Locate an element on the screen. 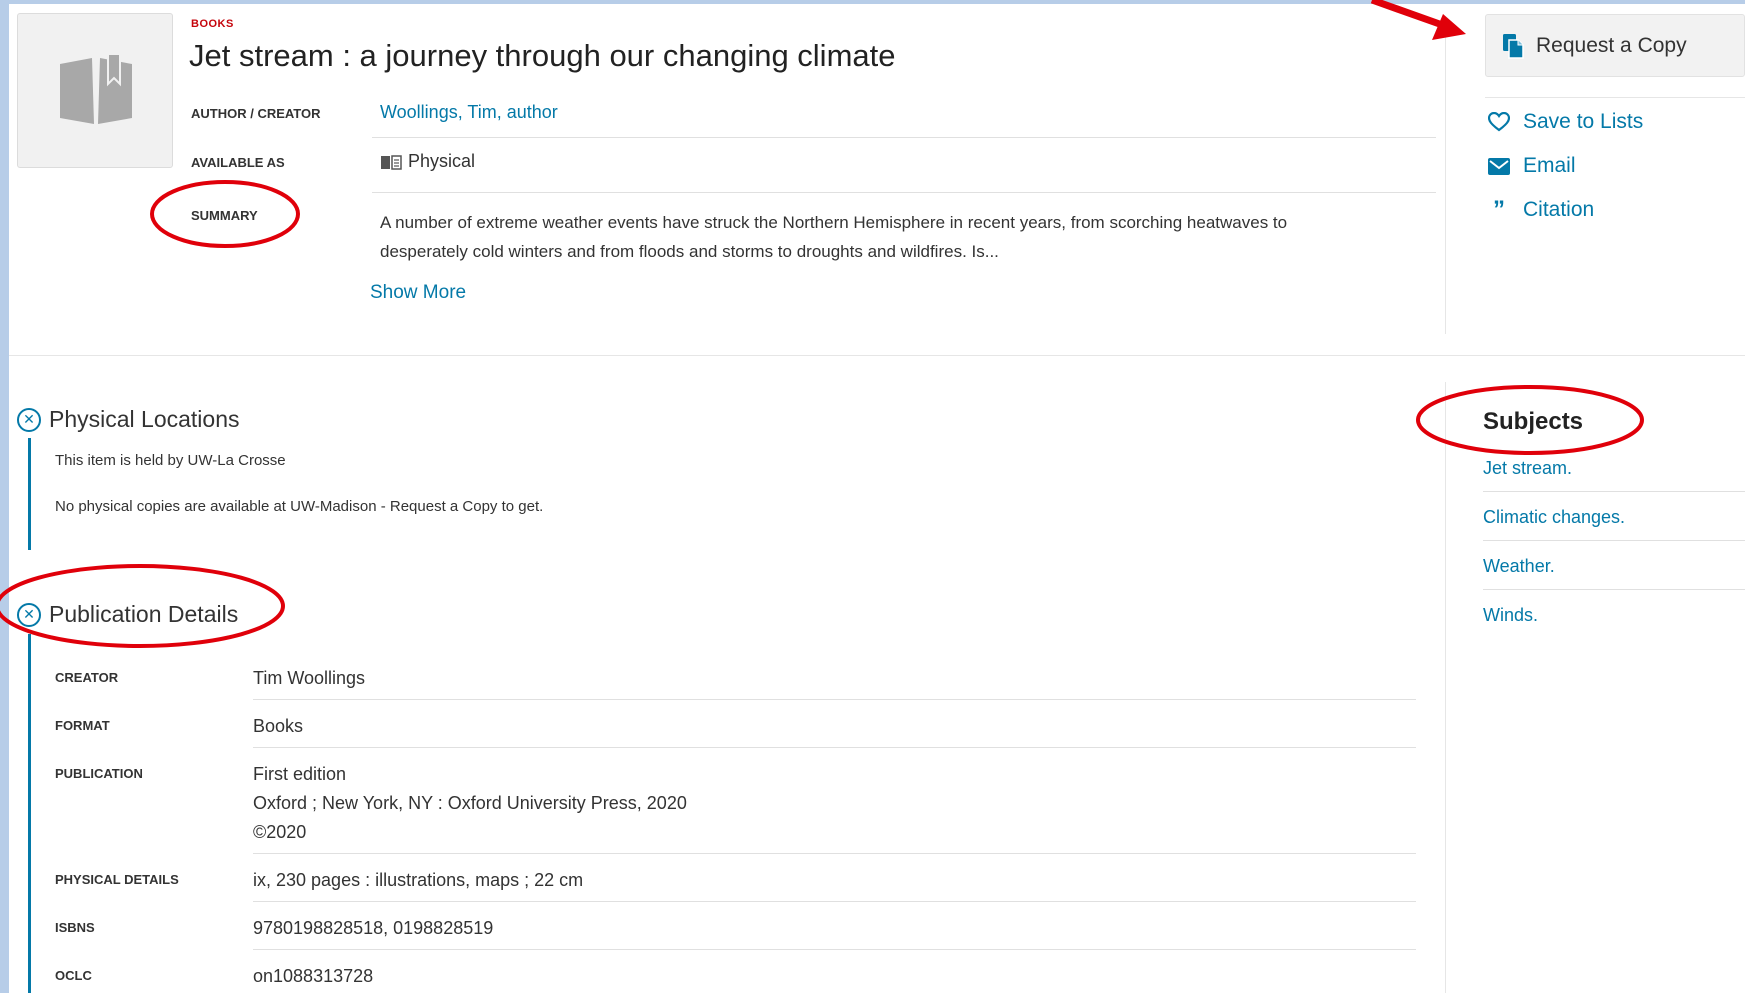 The width and height of the screenshot is (1745, 993). citation-button: ” Citation is located at coordinates (1540, 210).